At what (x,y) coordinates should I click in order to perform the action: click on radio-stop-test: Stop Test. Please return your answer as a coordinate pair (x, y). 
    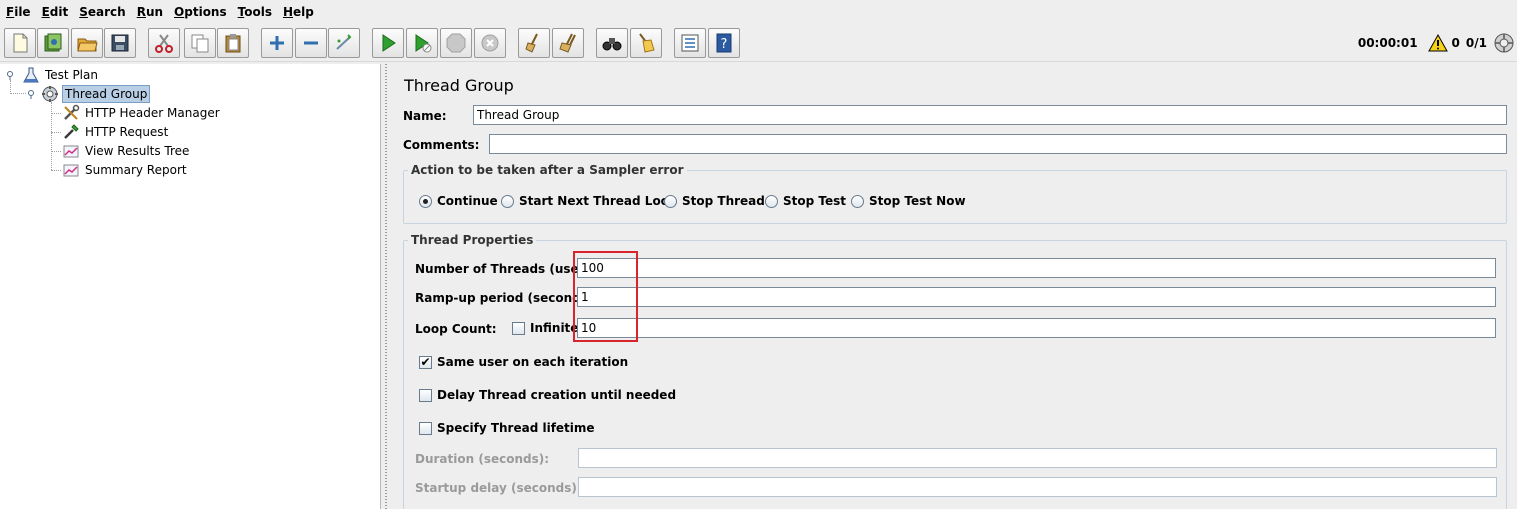
    Looking at the image, I should click on (805, 201).